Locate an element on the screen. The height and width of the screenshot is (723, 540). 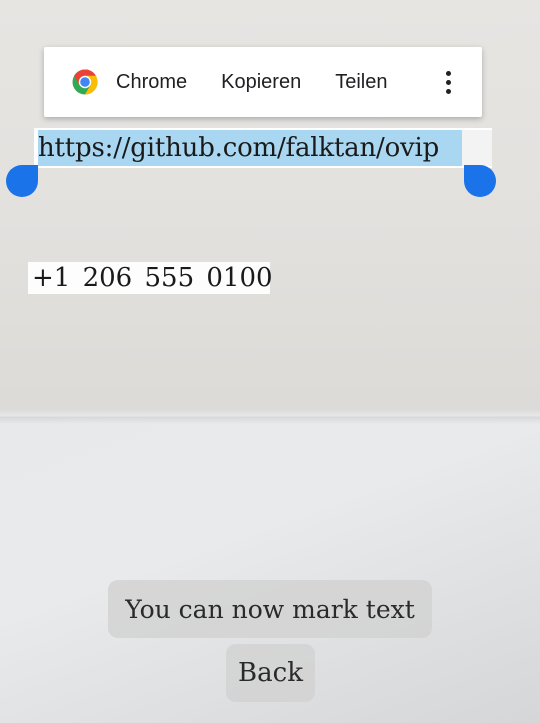
copy-item: Kopieren is located at coordinates (261, 82).